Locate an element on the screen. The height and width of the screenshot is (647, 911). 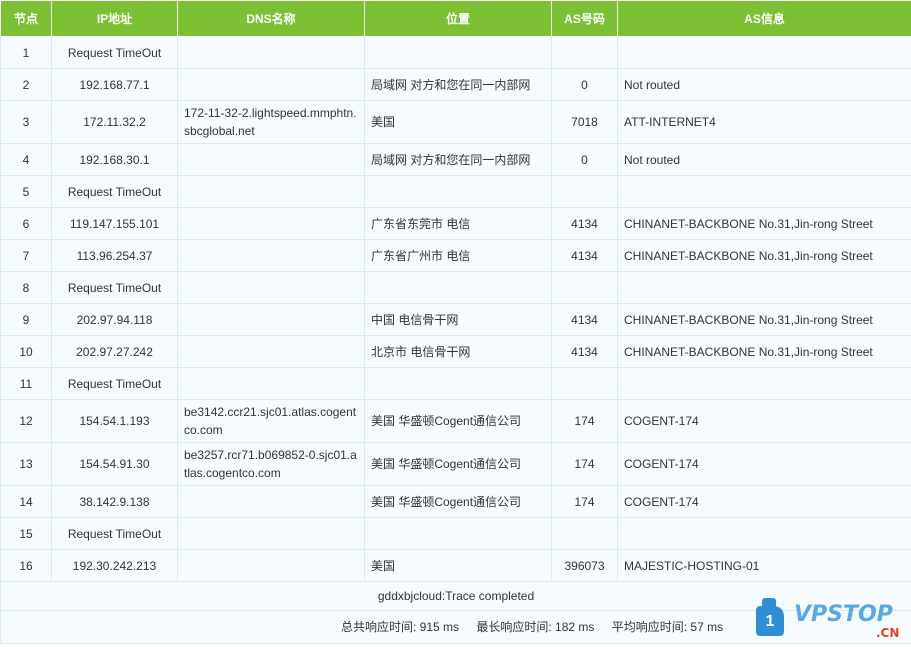
table-row: 2 192.168.77.1 局域网 对方和您在同一内部网 0 Not routed is located at coordinates (455, 84).